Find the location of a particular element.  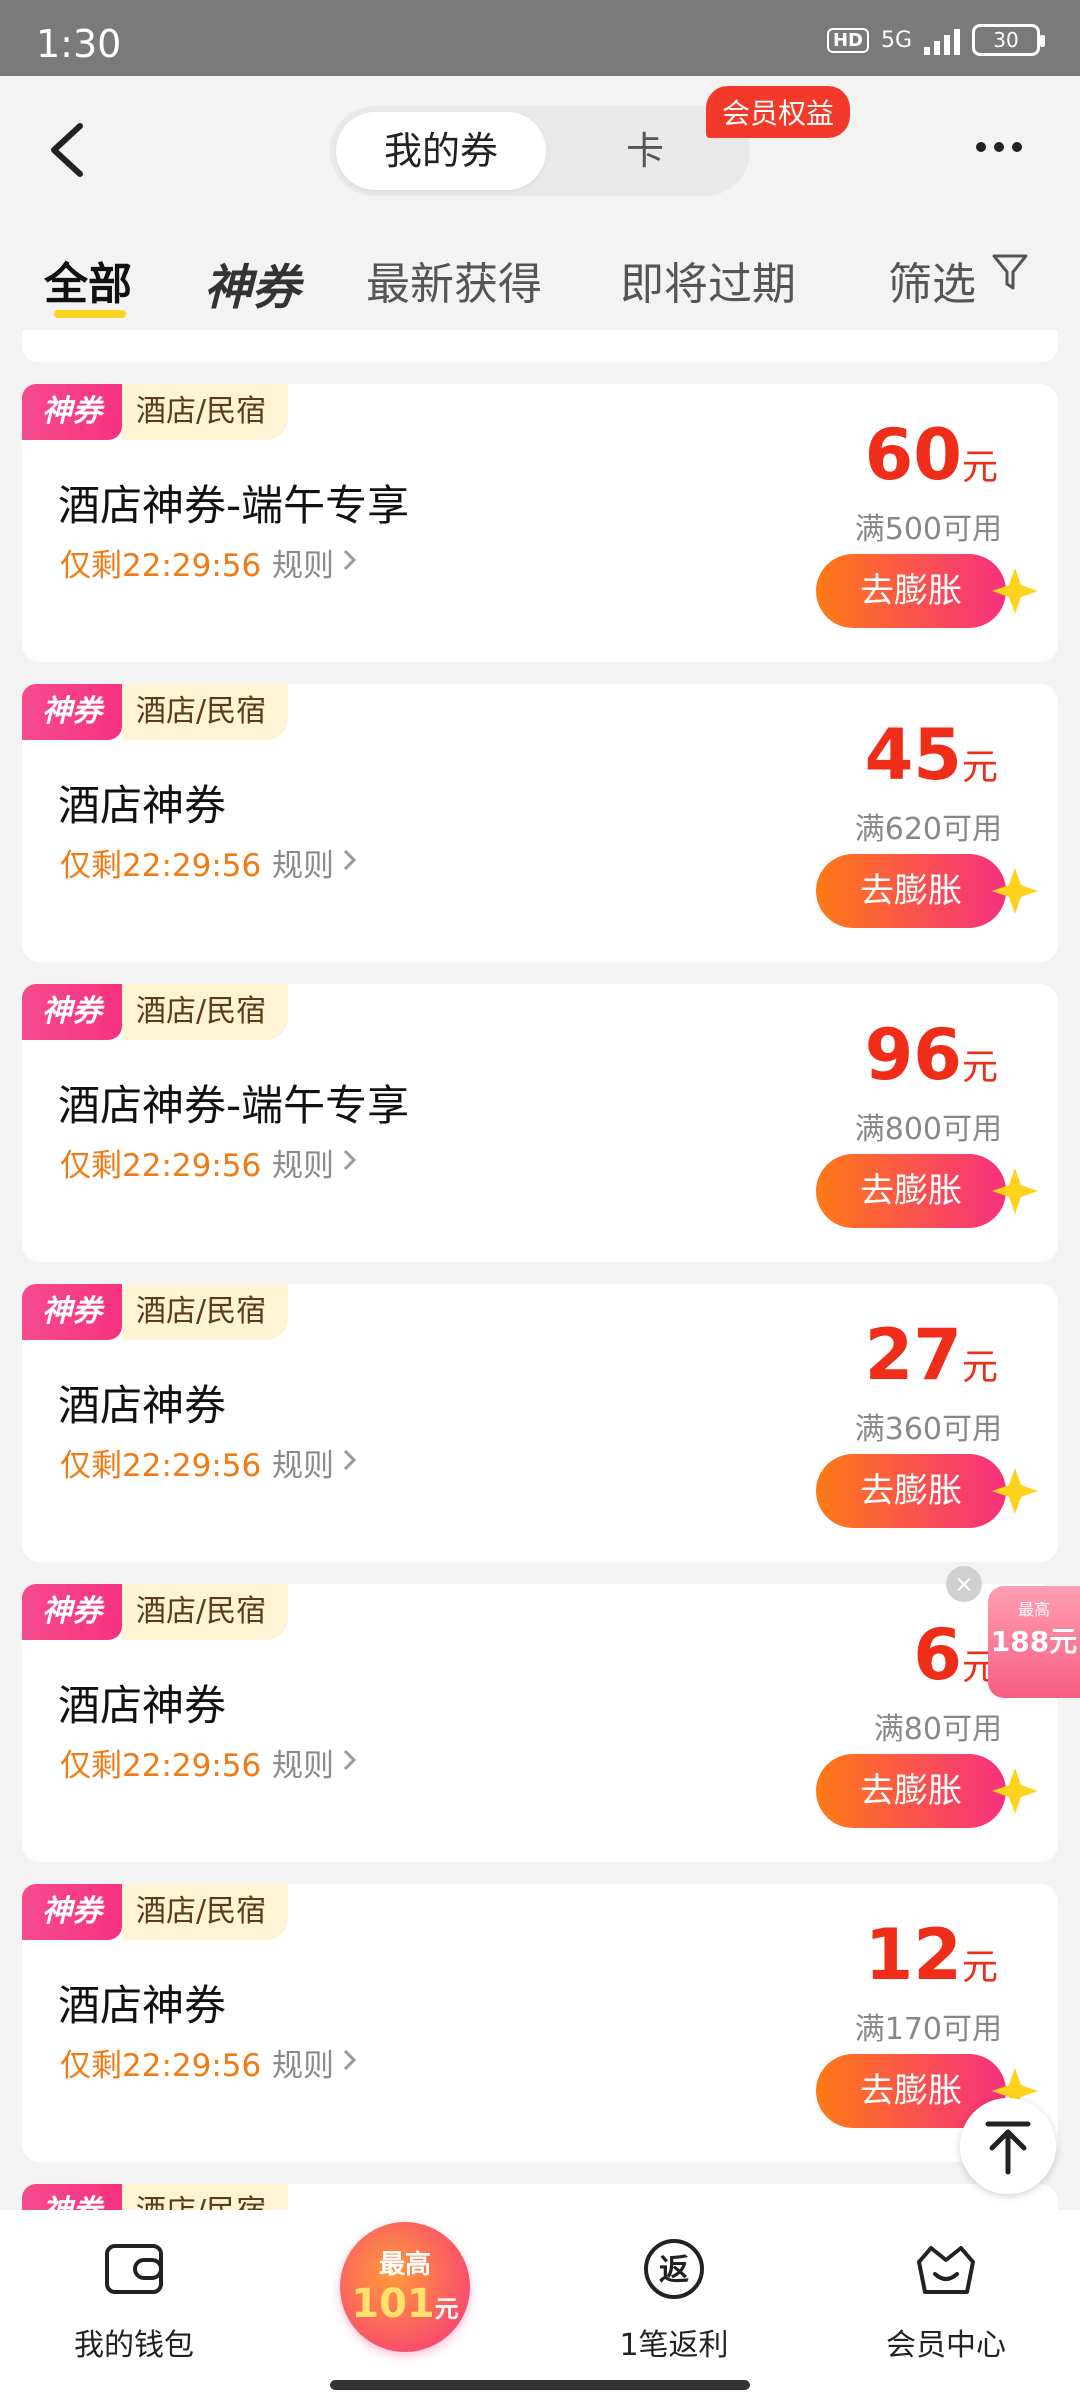

top-header: 我的券 卡 会员权益 is located at coordinates (540, 151).